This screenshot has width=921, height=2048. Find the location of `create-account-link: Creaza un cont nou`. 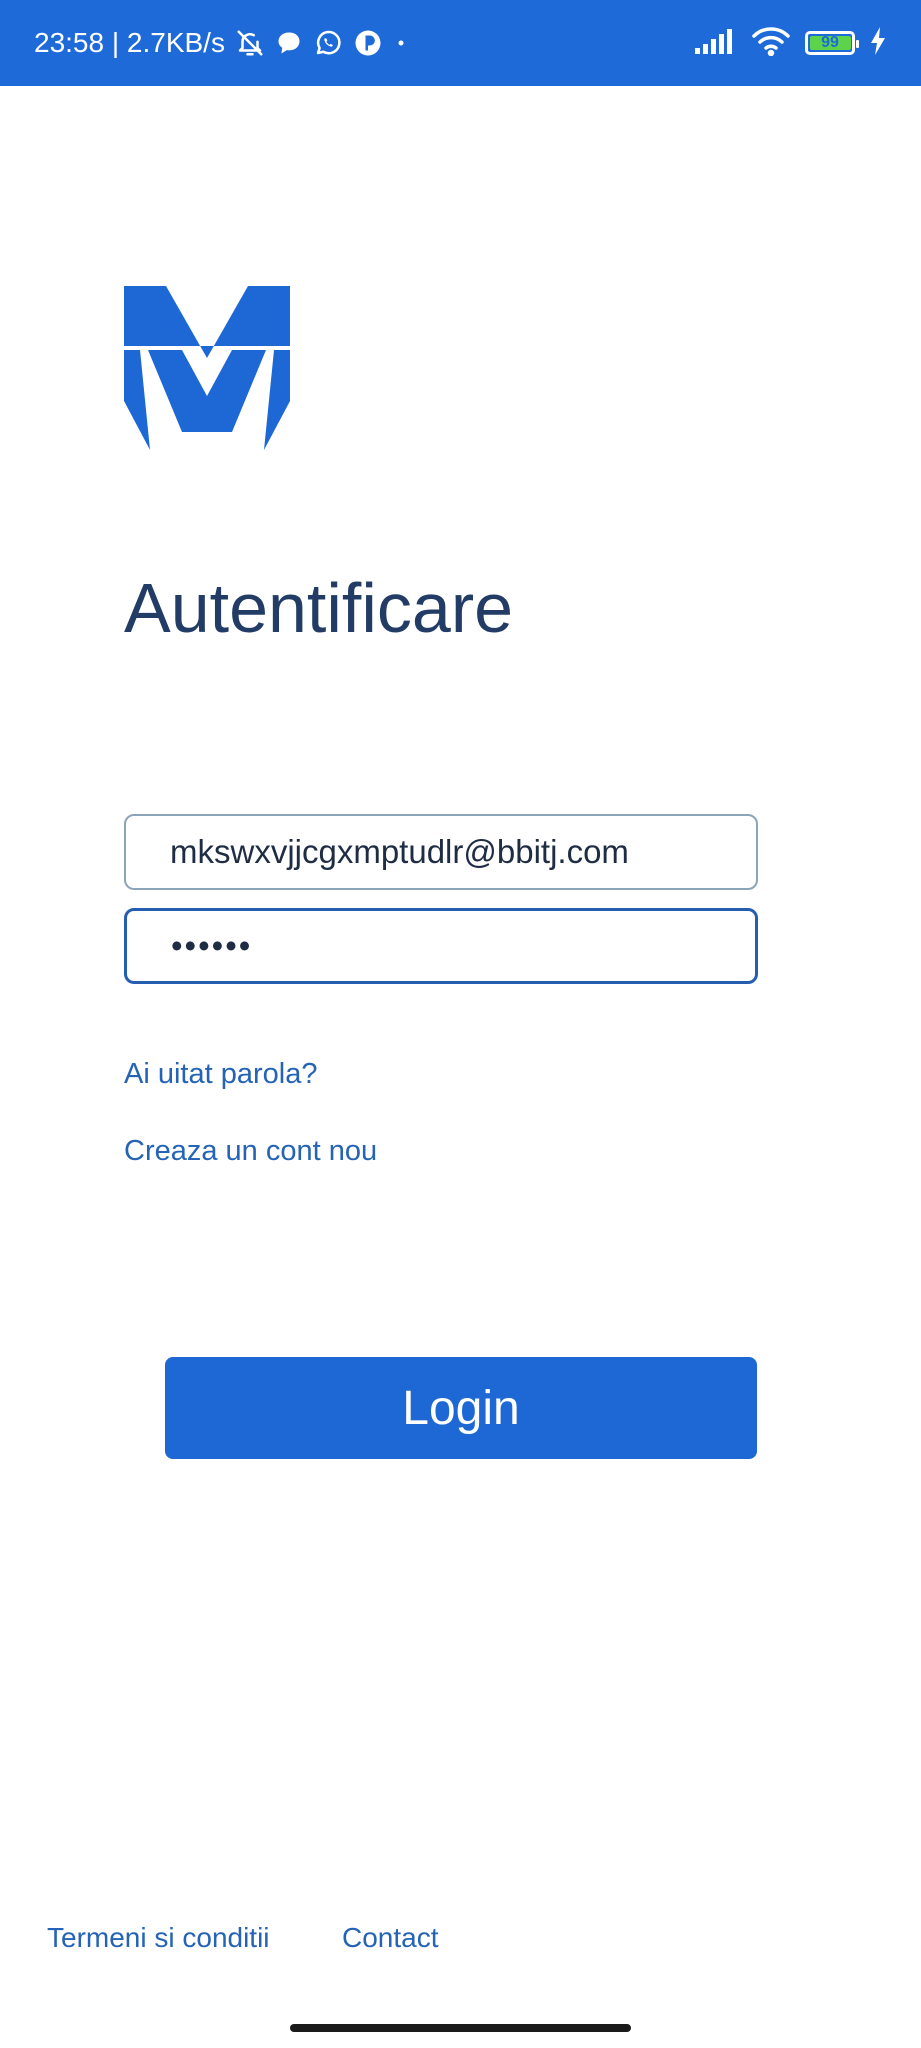

create-account-link: Creaza un cont nou is located at coordinates (250, 1151).